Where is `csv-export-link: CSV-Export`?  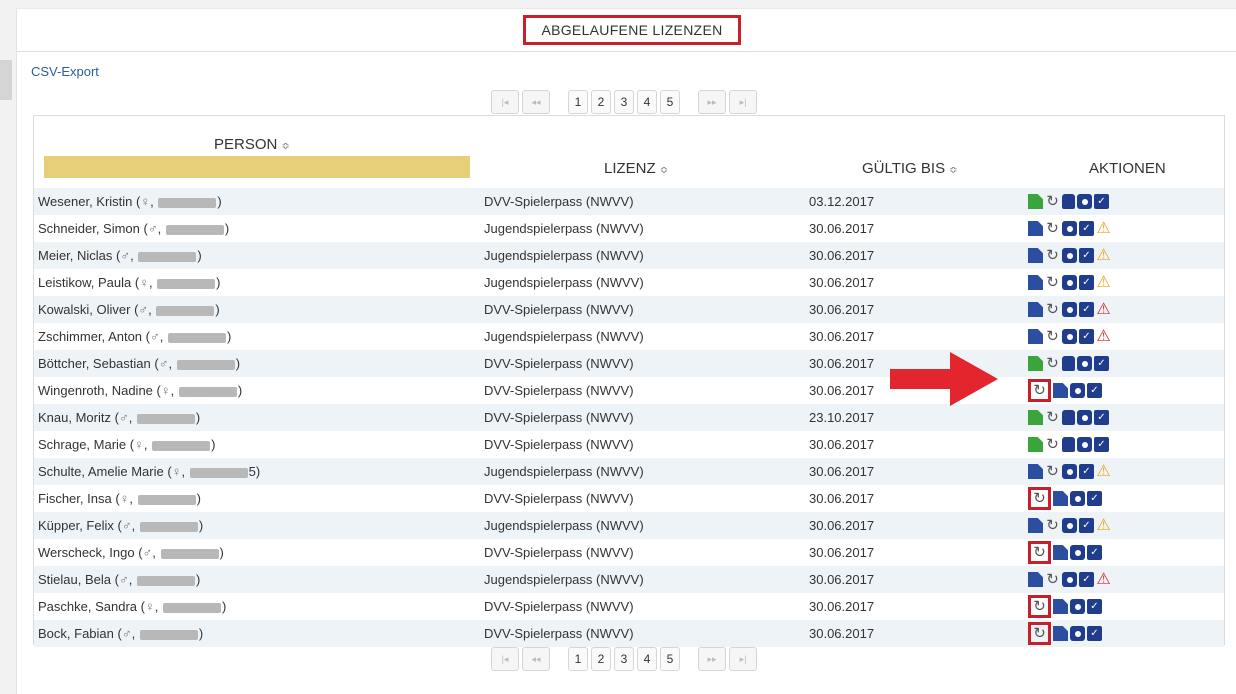
csv-export-link: CSV-Export is located at coordinates (65, 71).